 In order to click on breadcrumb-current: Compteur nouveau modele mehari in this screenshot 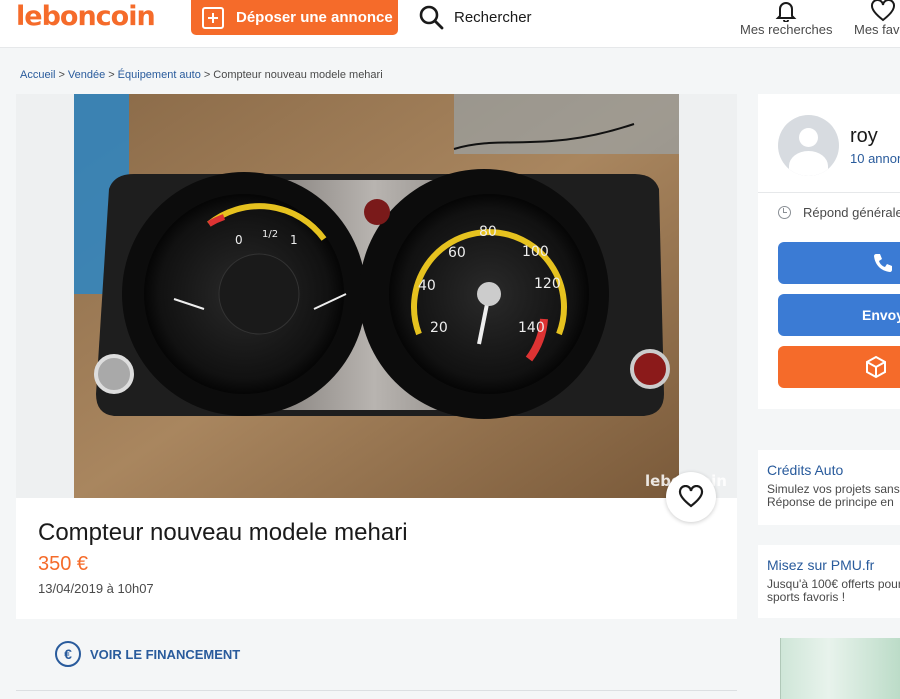, I will do `click(298, 75)`.